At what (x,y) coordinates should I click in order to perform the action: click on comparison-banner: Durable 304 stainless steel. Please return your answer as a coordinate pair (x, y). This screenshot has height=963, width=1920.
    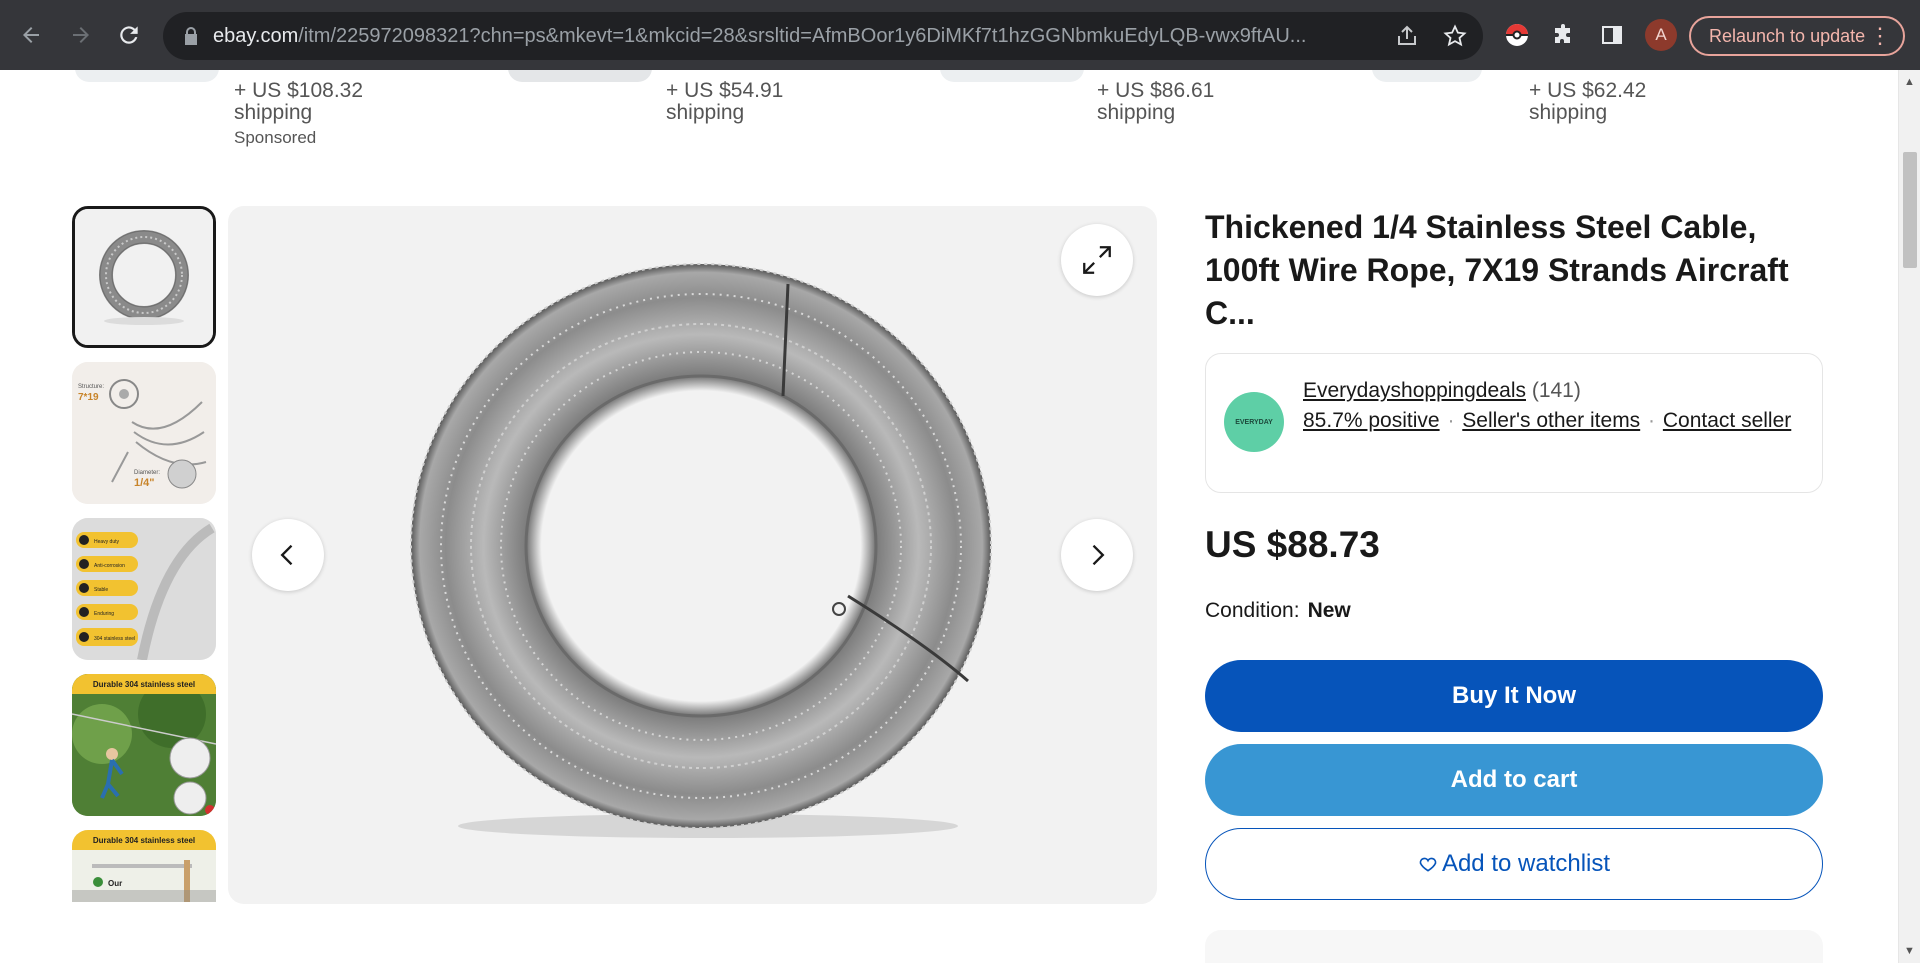
    Looking at the image, I should click on (144, 840).